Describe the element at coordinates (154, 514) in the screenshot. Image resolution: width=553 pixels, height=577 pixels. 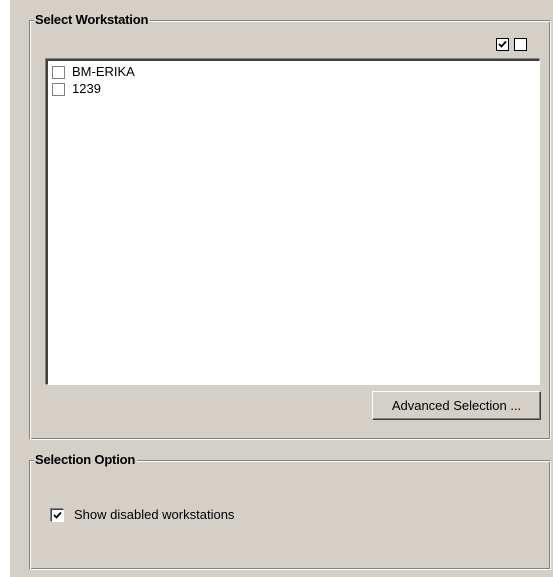
I see `show-disabled-label: Show disabled workstations` at that location.